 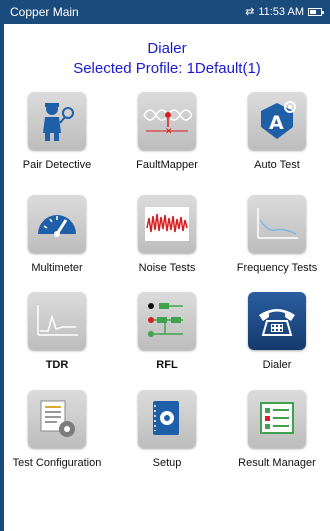 What do you see at coordinates (167, 224) in the screenshot?
I see `noise-icon` at bounding box center [167, 224].